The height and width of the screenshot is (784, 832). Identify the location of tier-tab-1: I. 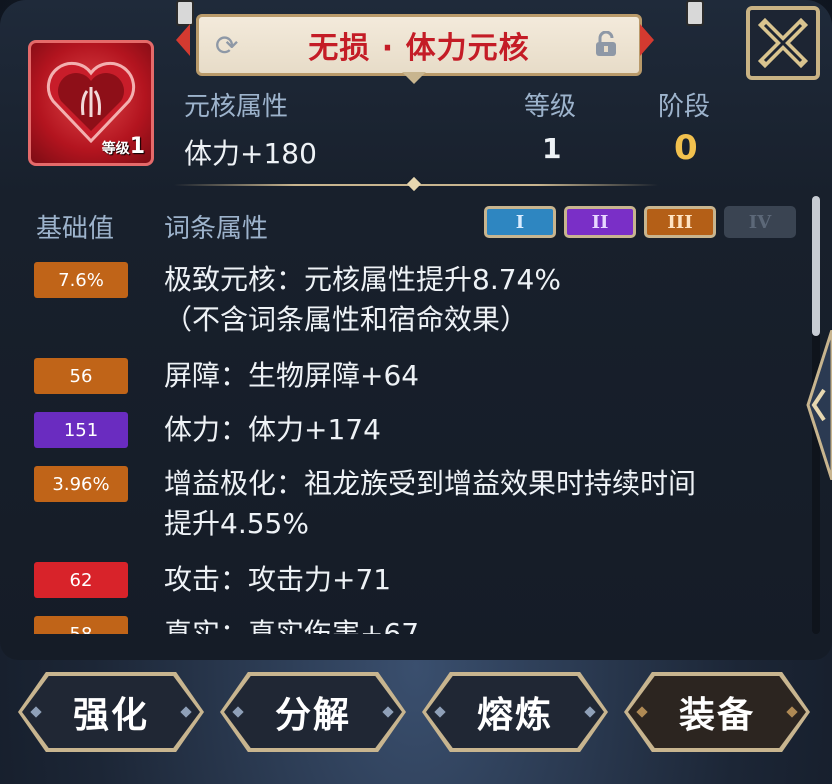
(520, 222).